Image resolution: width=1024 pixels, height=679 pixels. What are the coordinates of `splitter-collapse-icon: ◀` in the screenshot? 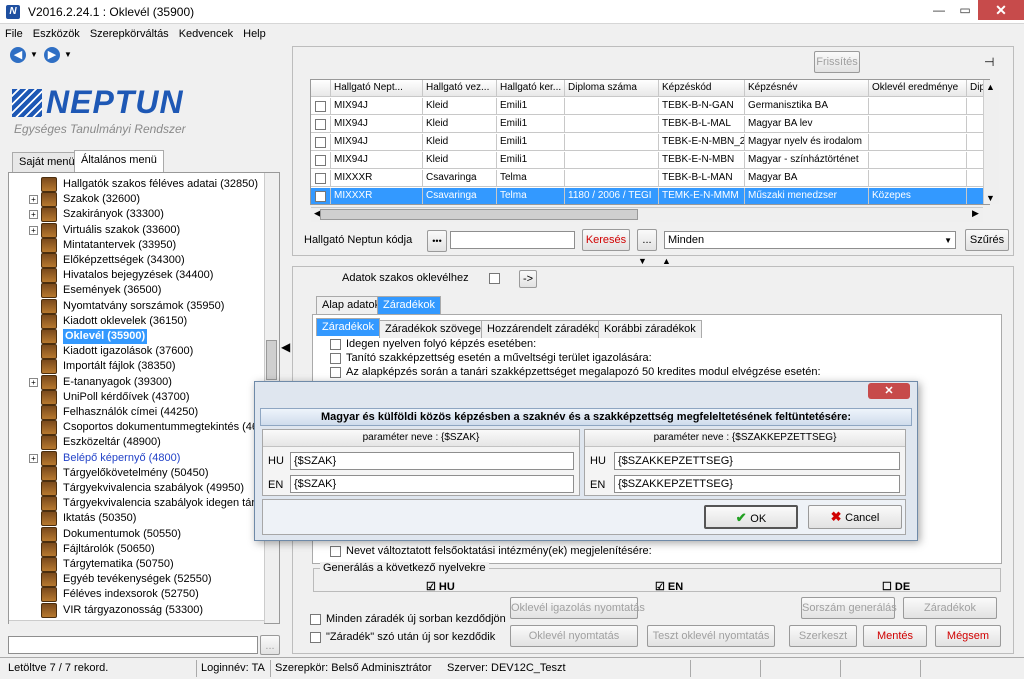 It's located at (286, 350).